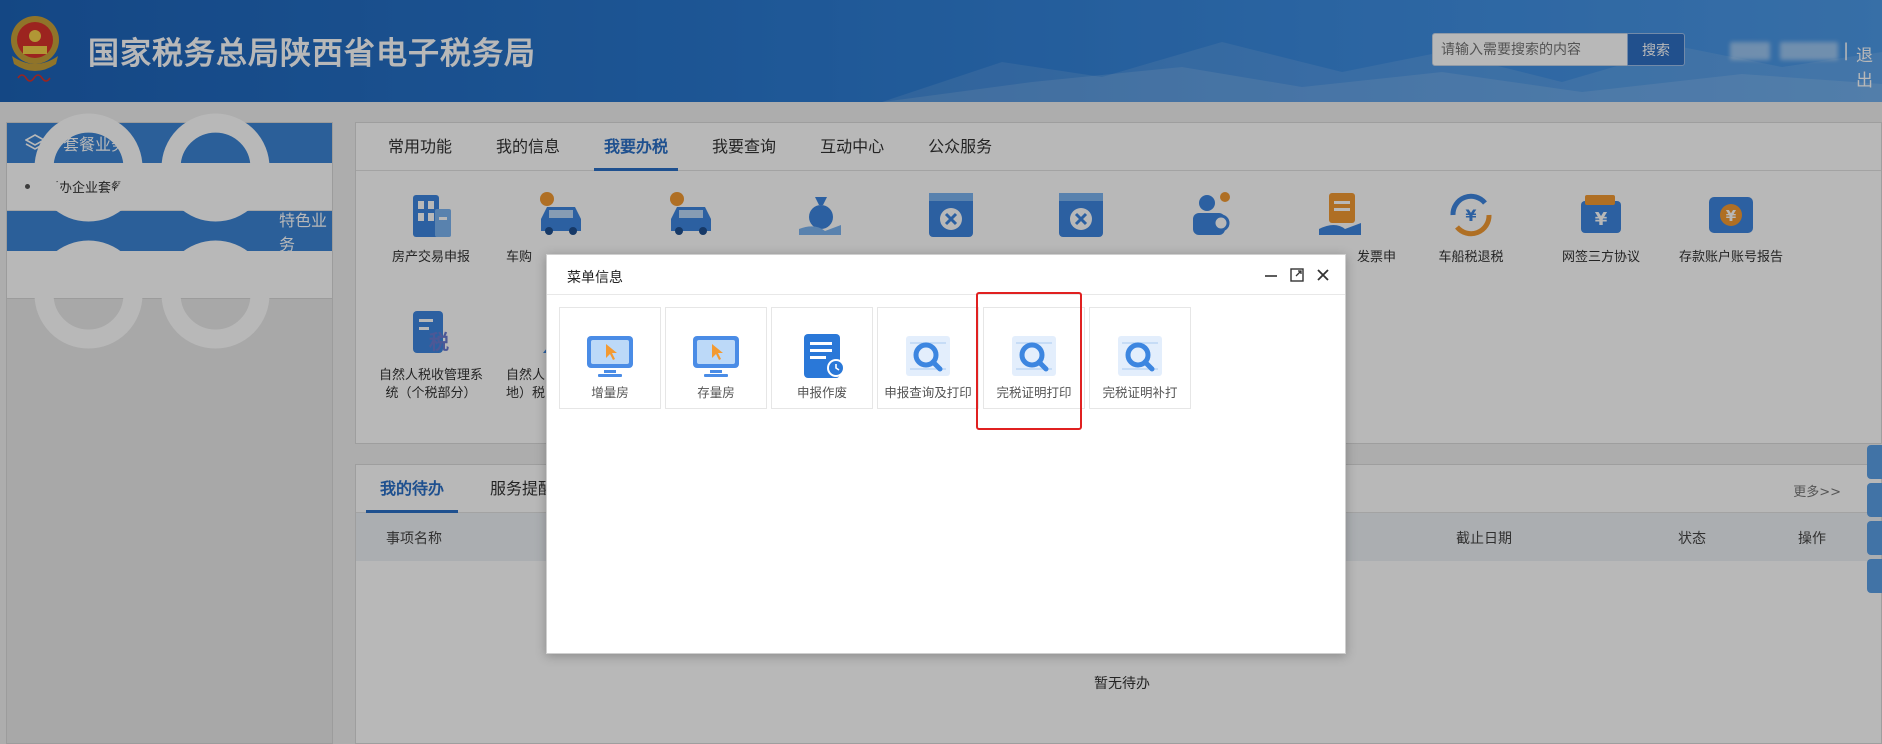 This screenshot has width=1882, height=744. What do you see at coordinates (610, 392) in the screenshot?
I see `menu-item-label: 增量房` at bounding box center [610, 392].